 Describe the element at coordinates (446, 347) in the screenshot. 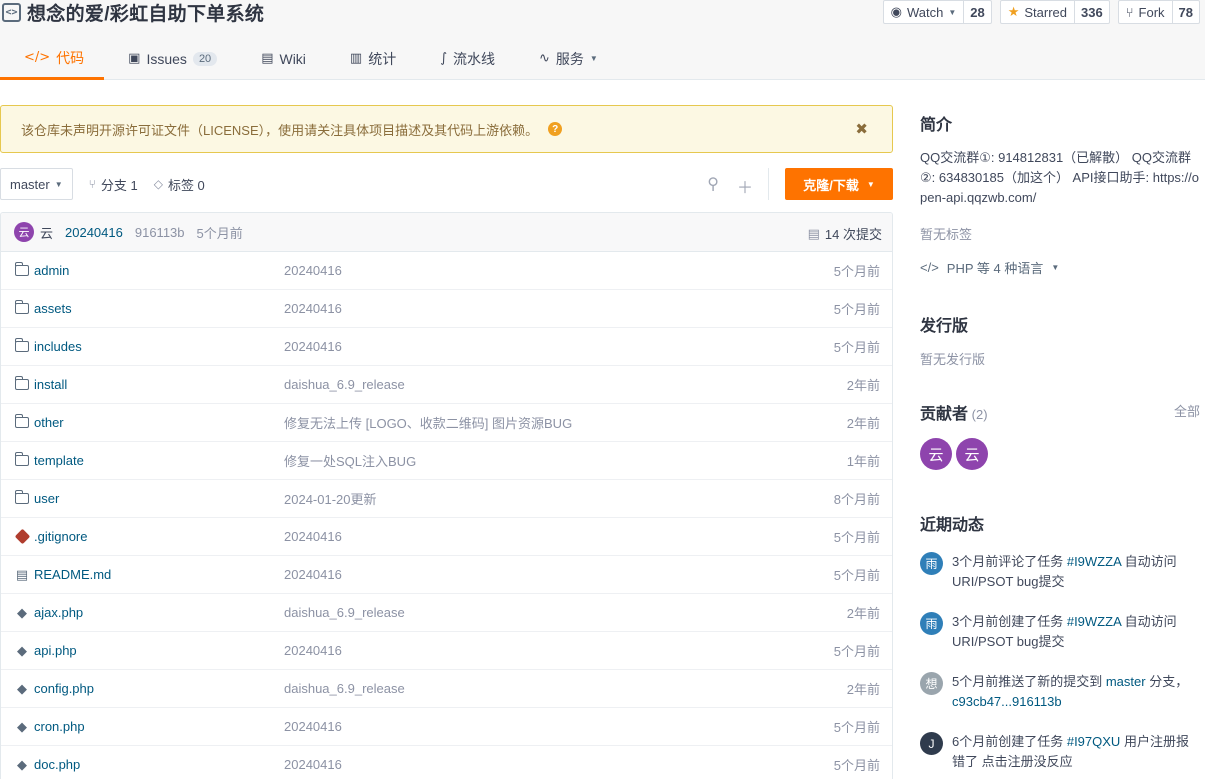

I see `table-row: includes 20240416 5个月前` at that location.